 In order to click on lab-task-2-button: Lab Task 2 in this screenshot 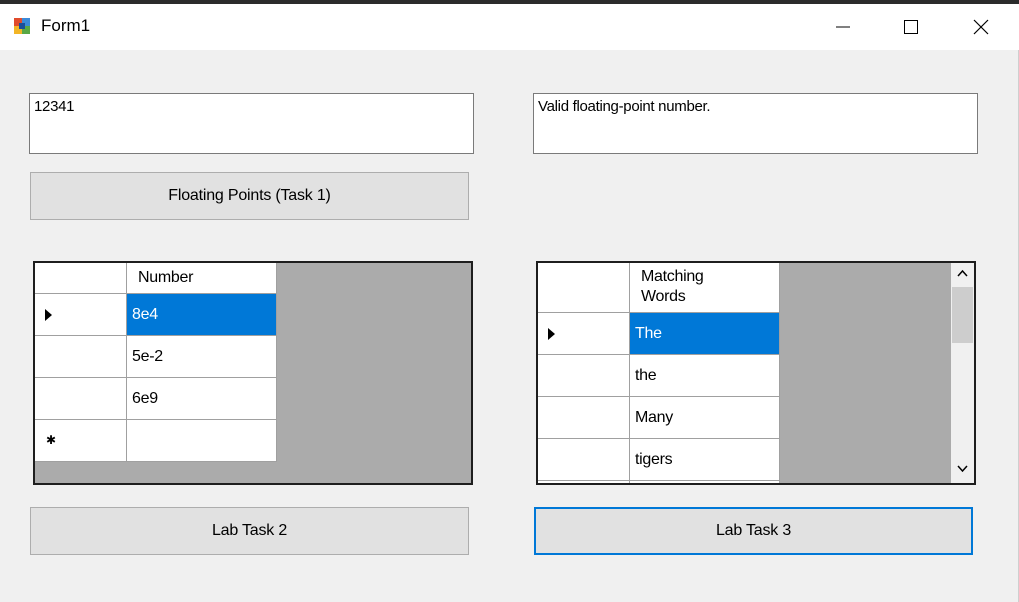, I will do `click(249, 531)`.